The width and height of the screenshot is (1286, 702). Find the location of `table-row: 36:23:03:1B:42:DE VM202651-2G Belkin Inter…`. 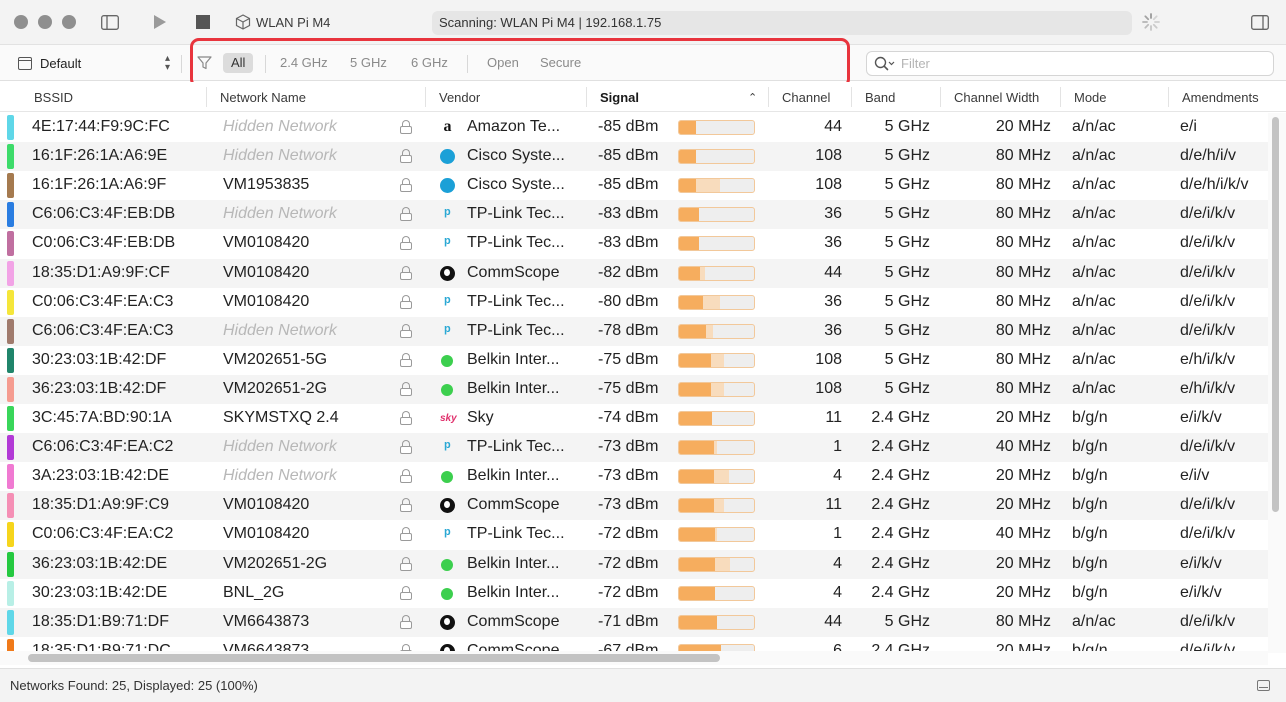

table-row: 36:23:03:1B:42:DE VM202651-2G Belkin Inter… is located at coordinates (634, 564).